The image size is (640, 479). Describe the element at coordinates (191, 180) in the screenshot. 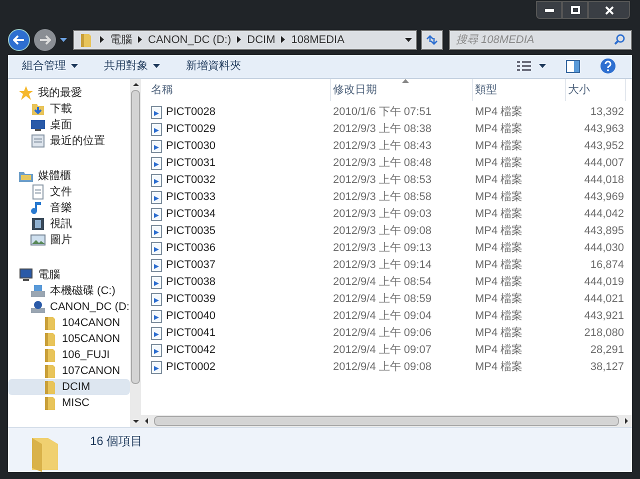

I see `file-name: PICT0032` at that location.